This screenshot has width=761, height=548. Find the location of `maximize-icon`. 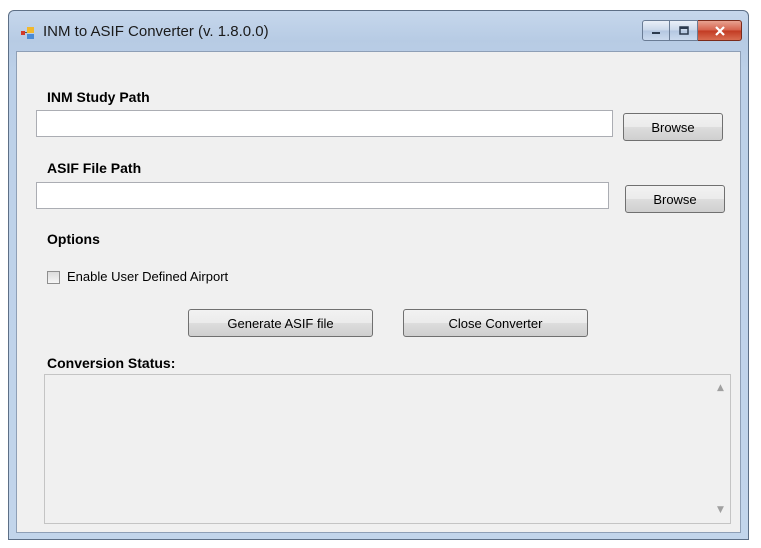

maximize-icon is located at coordinates (683, 30).